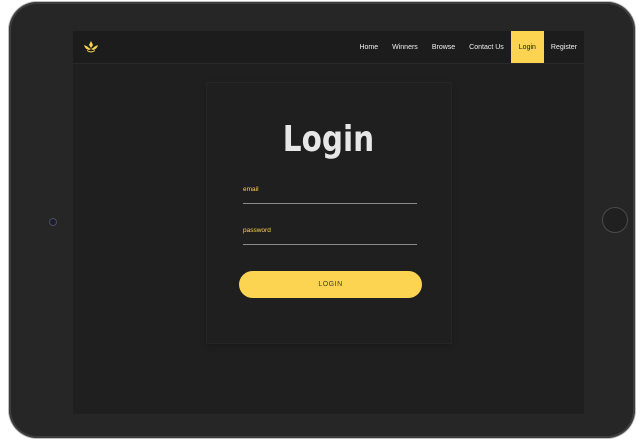 The image size is (642, 442). I want to click on login-button: LOGIN, so click(330, 284).